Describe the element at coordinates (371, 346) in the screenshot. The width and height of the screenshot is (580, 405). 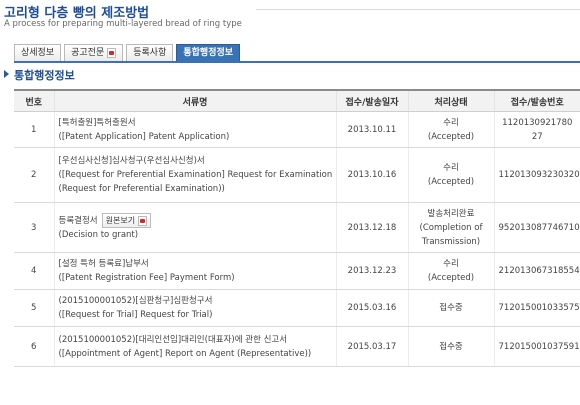
I see `receipt-date: 2015.03.17` at that location.